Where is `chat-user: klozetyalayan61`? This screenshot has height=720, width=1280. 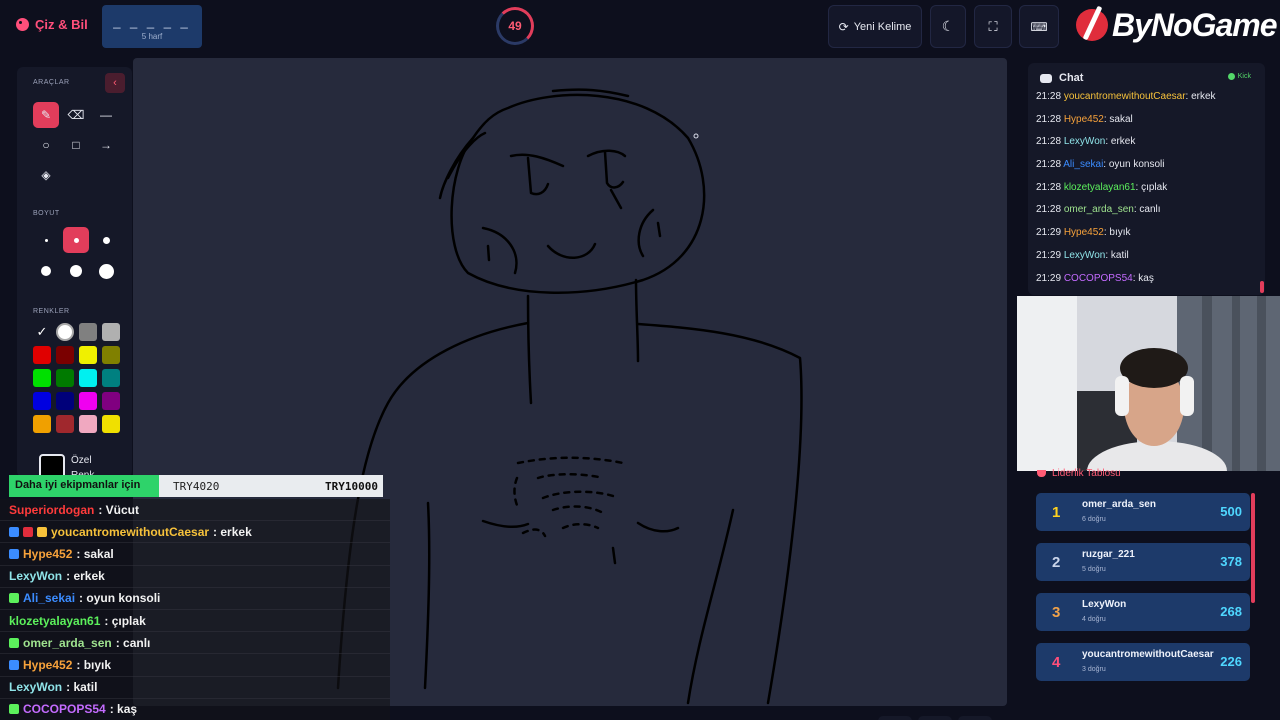 chat-user: klozetyalayan61 is located at coordinates (1099, 187).